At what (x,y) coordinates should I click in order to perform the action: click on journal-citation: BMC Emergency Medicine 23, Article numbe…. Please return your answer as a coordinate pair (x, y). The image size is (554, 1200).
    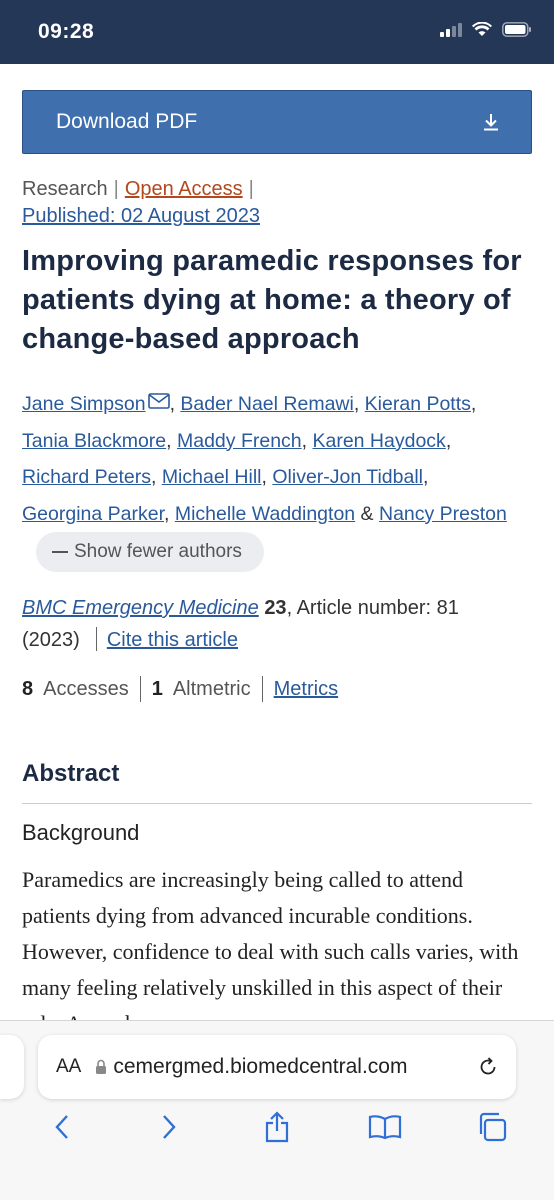
    Looking at the image, I should click on (277, 624).